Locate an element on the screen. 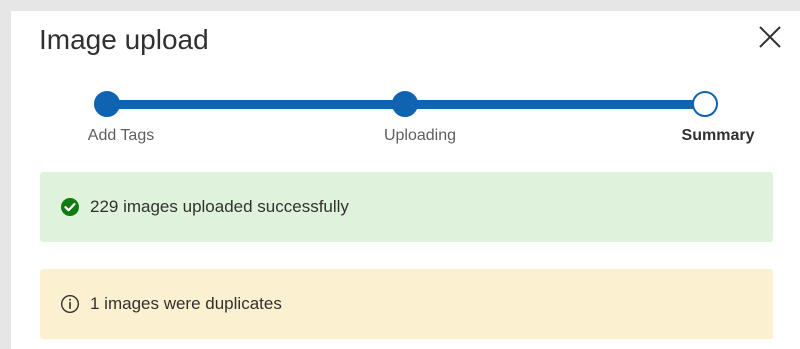  success-message: 229 images uploaded successfully is located at coordinates (219, 206).